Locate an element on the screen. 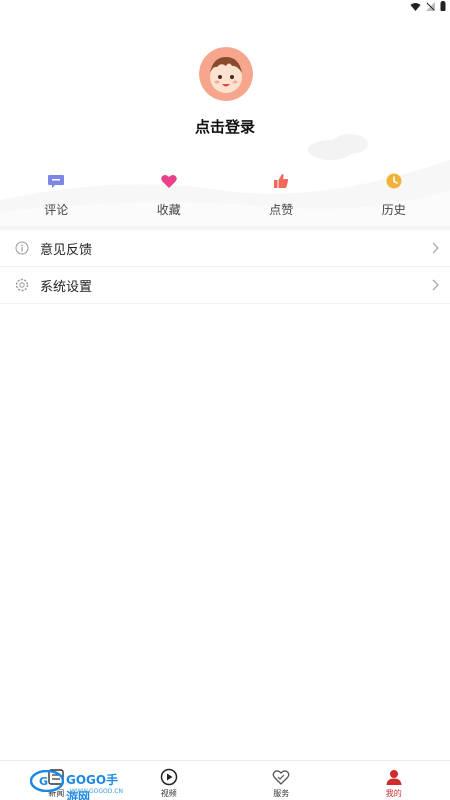  settings-menu: 意见反馈 系统设置 is located at coordinates (225, 267).